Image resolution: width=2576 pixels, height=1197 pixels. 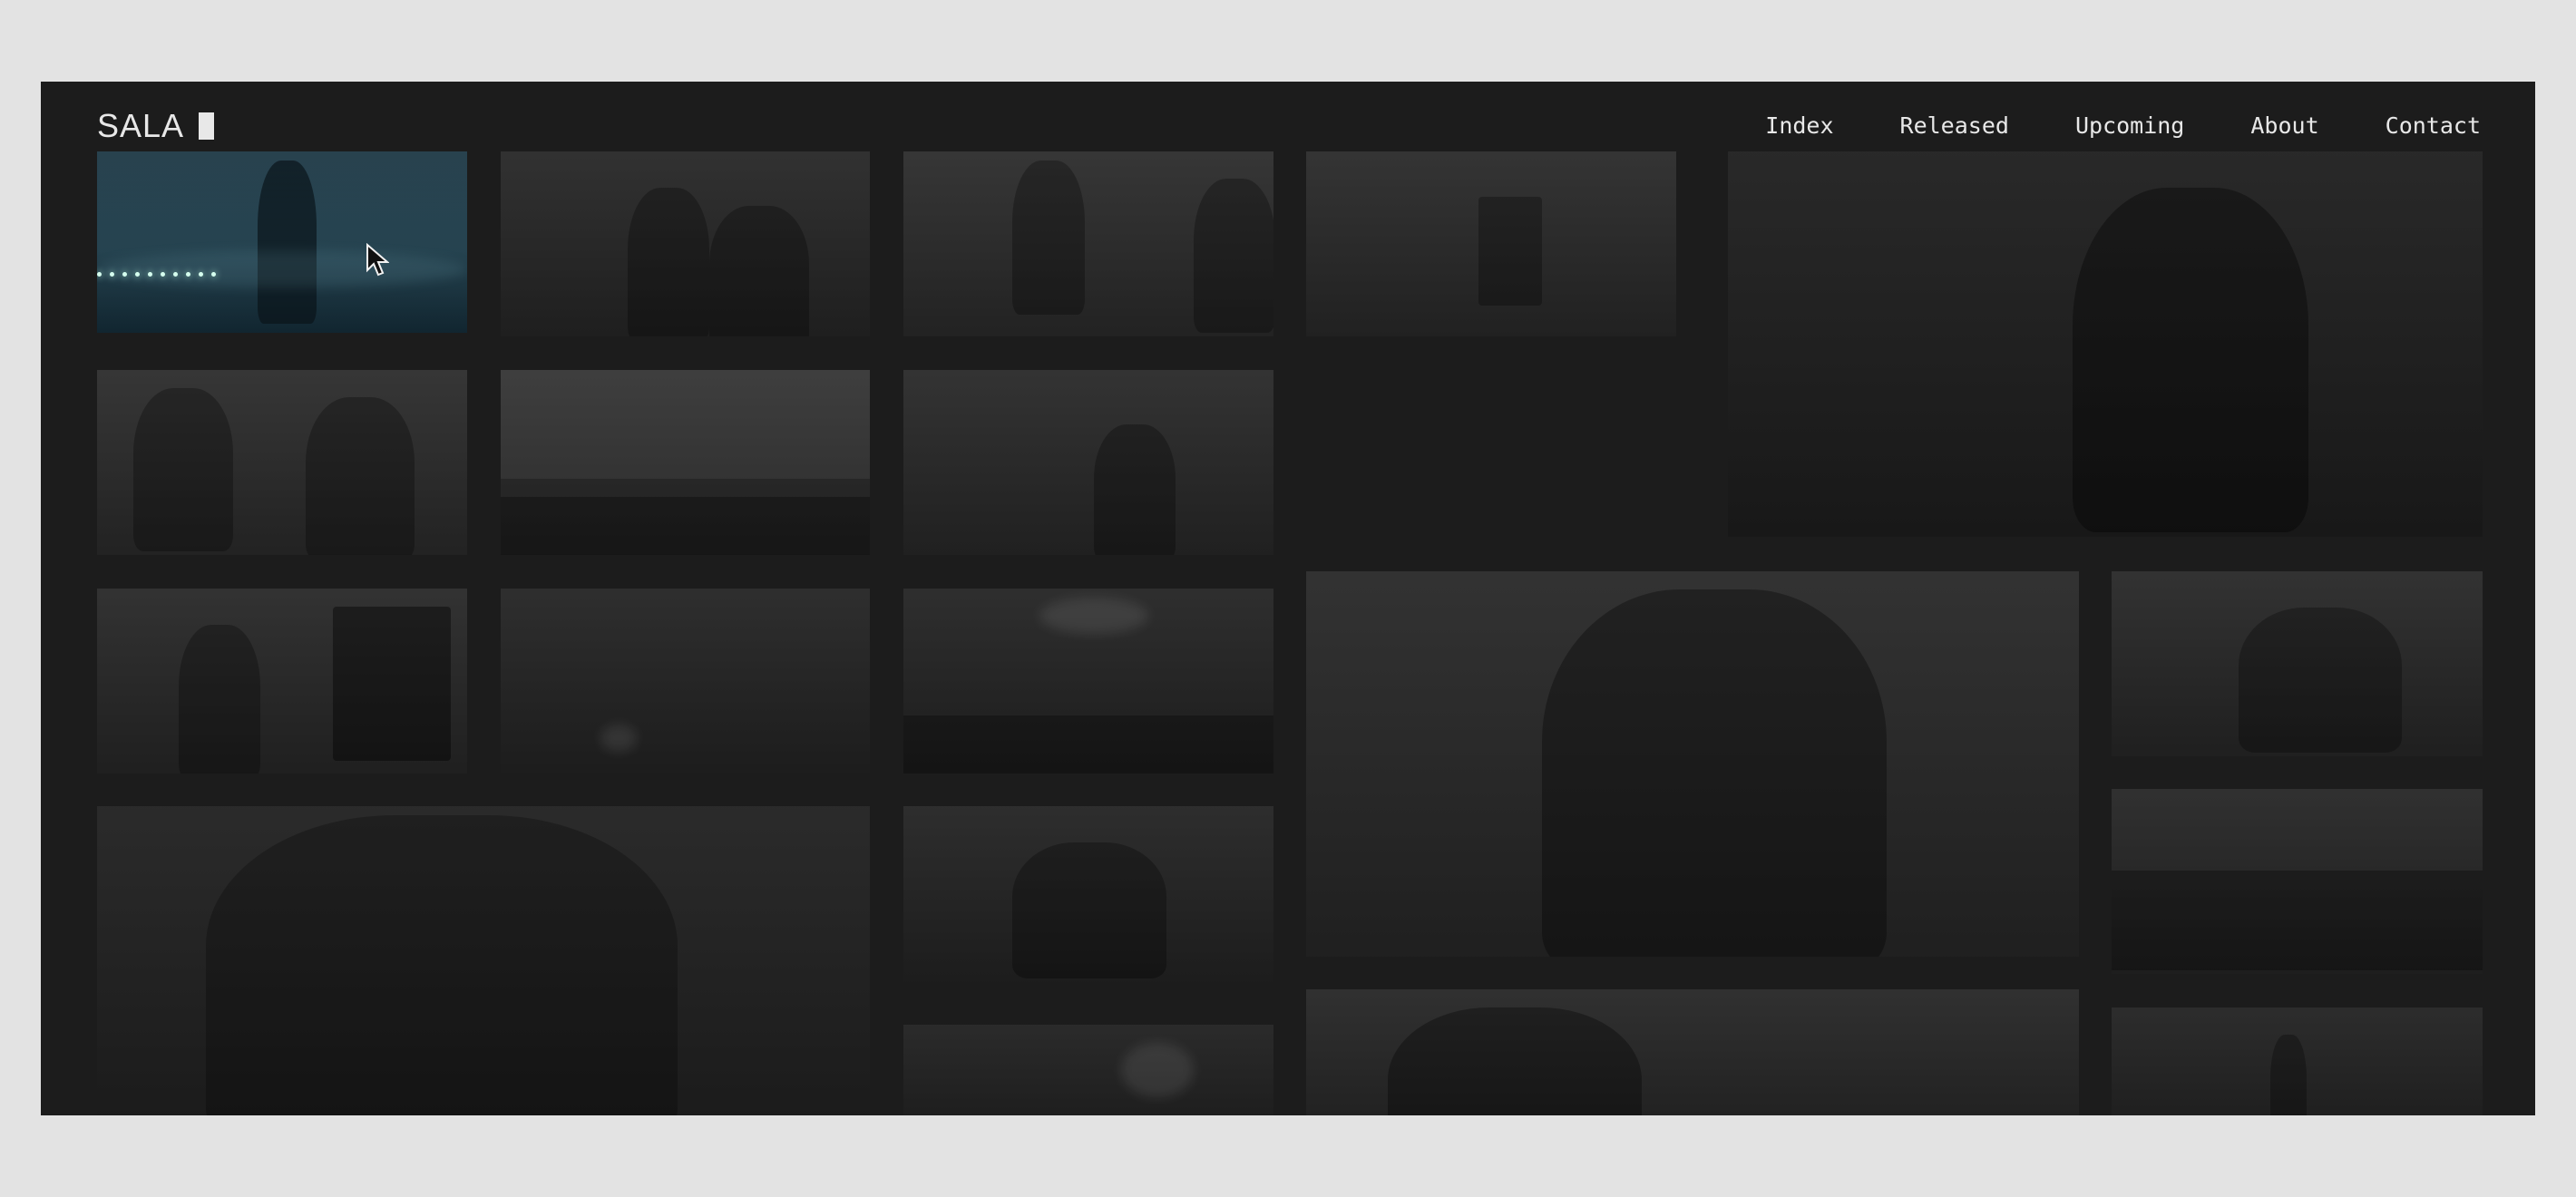 I want to click on shore-lights, so click(x=156, y=274).